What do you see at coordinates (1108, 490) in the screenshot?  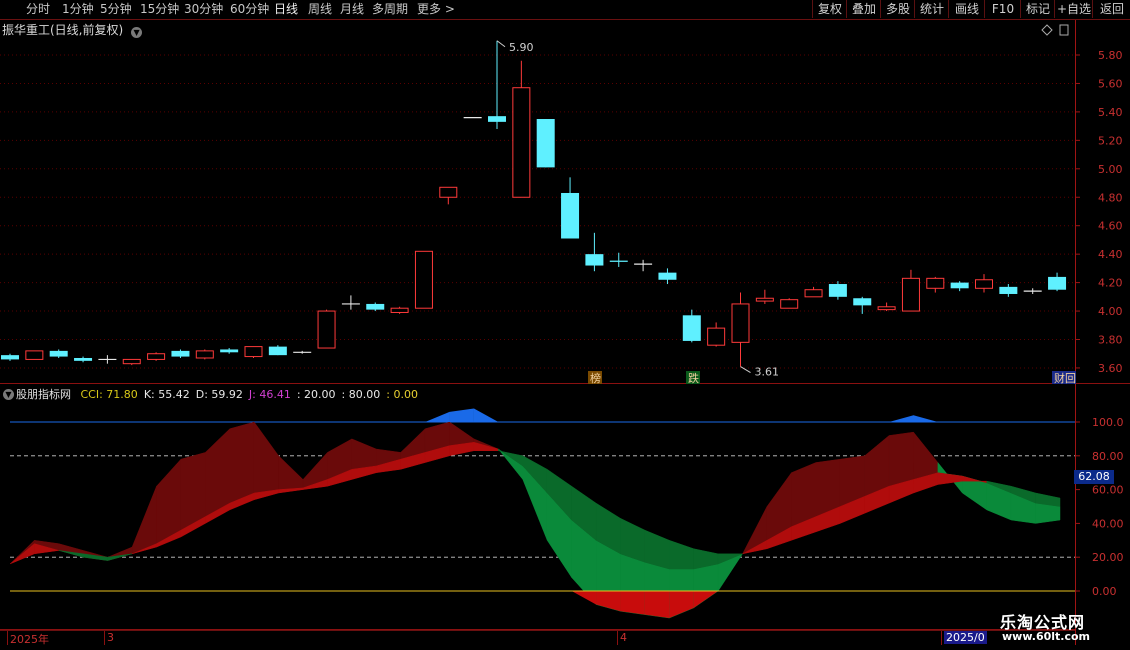 I see `indicator-tick-label: 60.00` at bounding box center [1108, 490].